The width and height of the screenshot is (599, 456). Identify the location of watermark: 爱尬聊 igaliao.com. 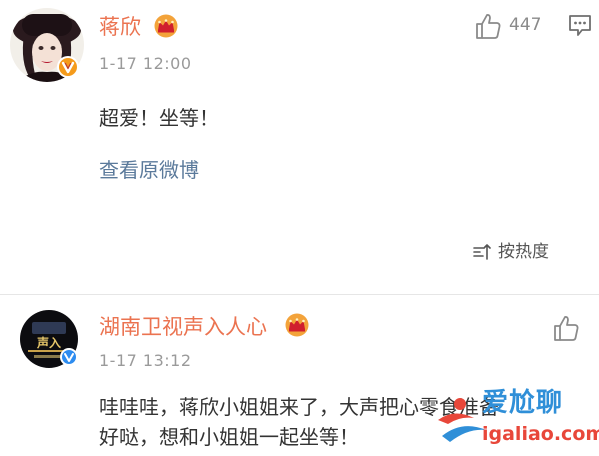
(515, 419).